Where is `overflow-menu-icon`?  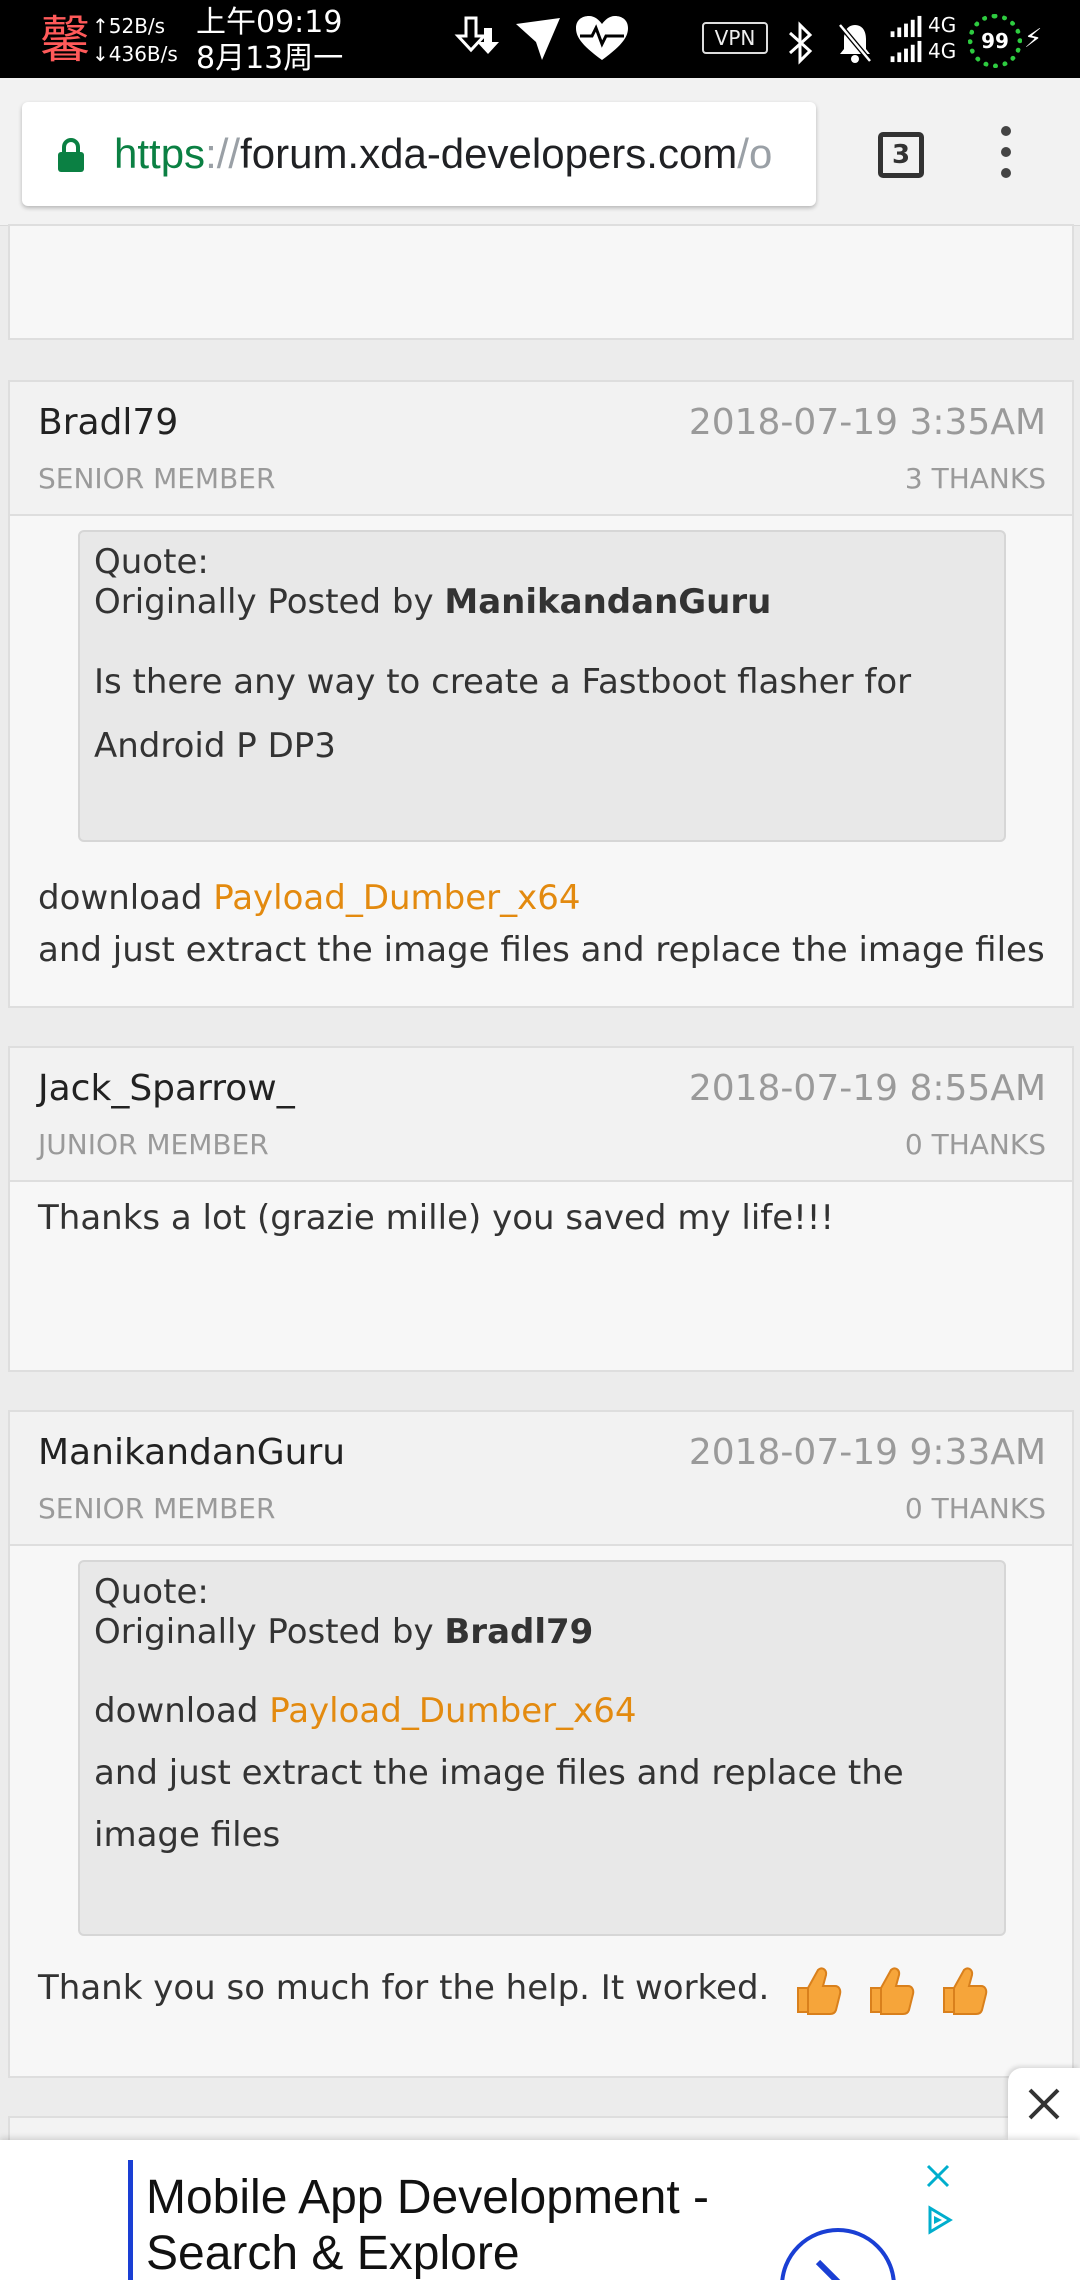 overflow-menu-icon is located at coordinates (1006, 156).